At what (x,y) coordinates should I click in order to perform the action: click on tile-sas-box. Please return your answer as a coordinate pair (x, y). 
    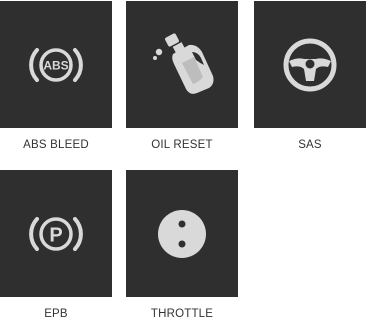
    Looking at the image, I should click on (310, 64).